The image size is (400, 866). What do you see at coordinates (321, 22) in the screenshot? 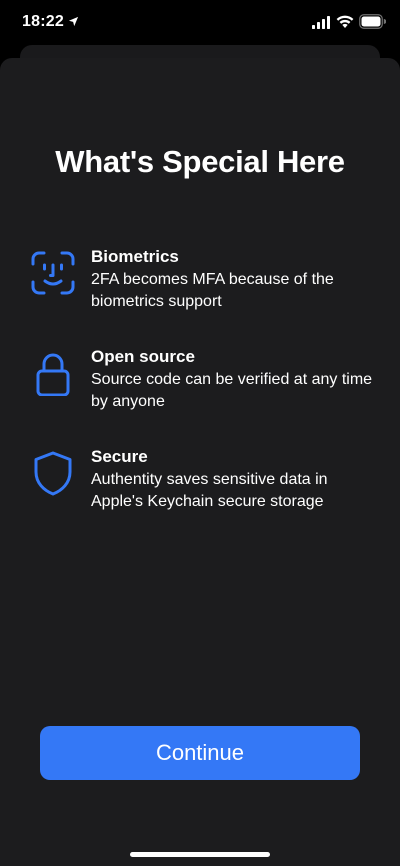
I see `cellular-signal-icon` at bounding box center [321, 22].